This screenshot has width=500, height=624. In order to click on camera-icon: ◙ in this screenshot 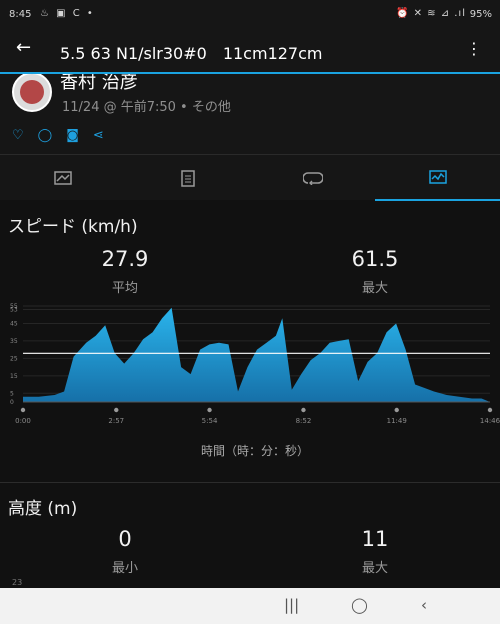, I will do `click(72, 135)`.